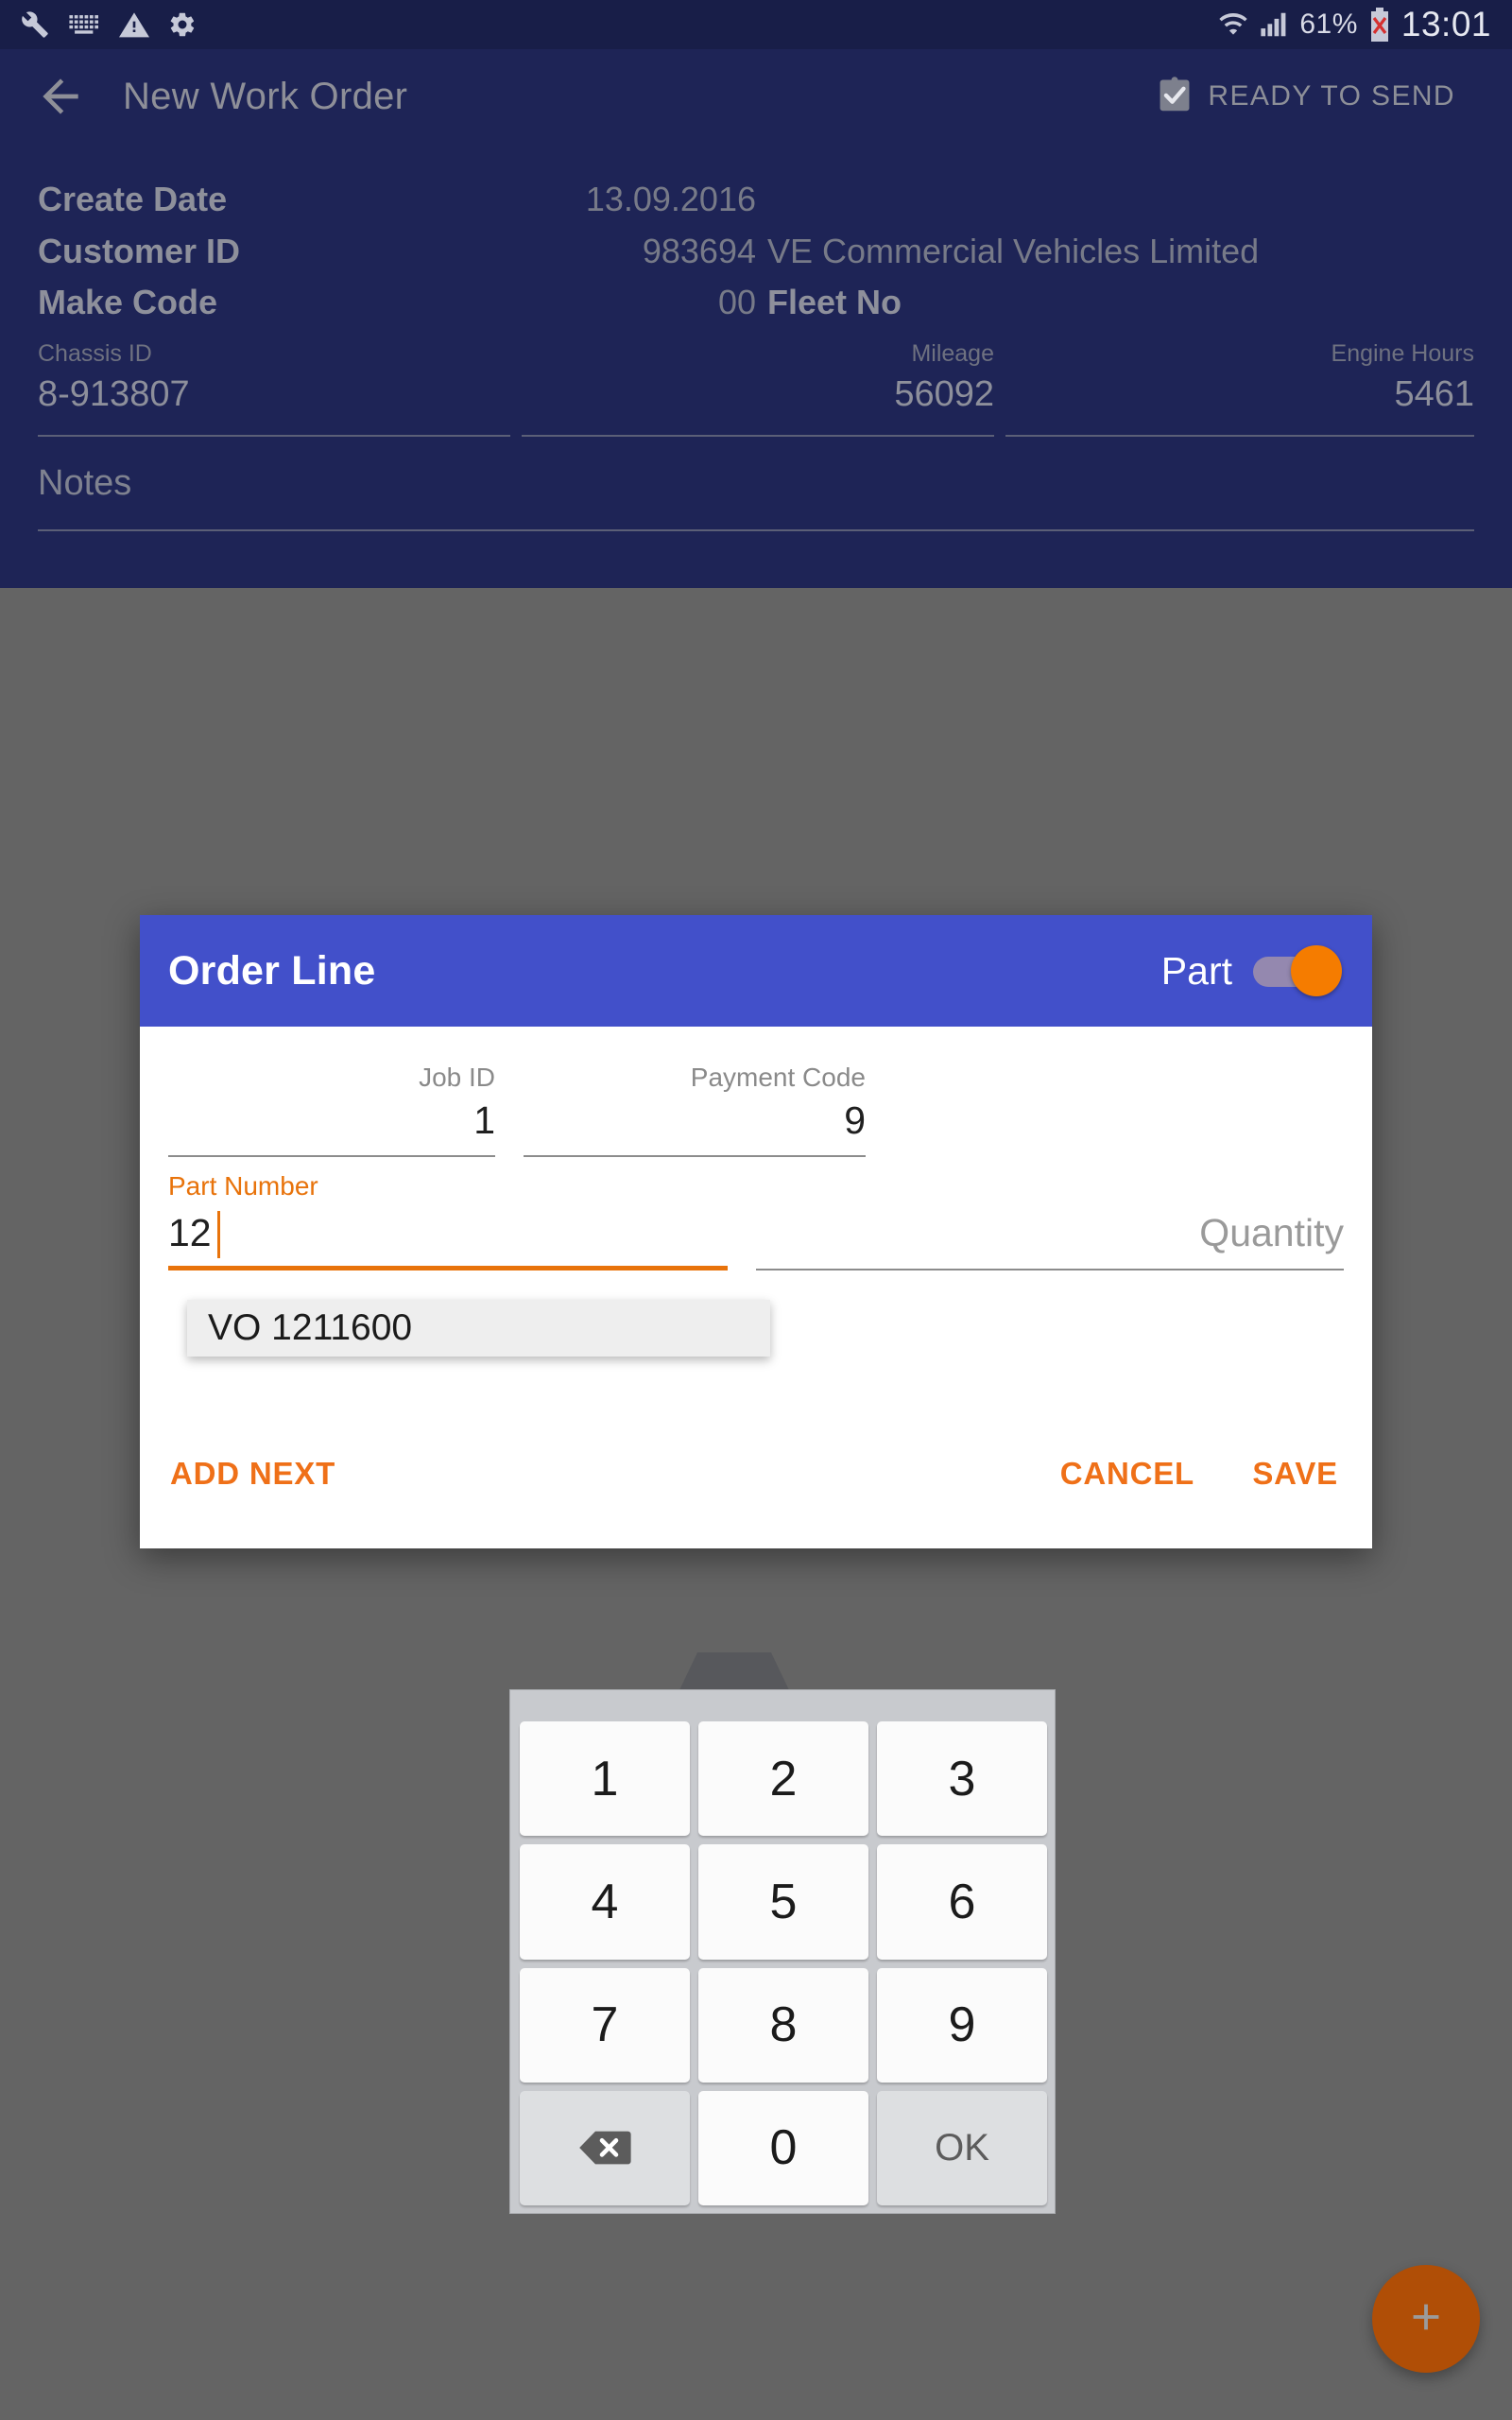 Image resolution: width=1512 pixels, height=2420 pixels. Describe the element at coordinates (35, 24) in the screenshot. I see `wrench-icon` at that location.